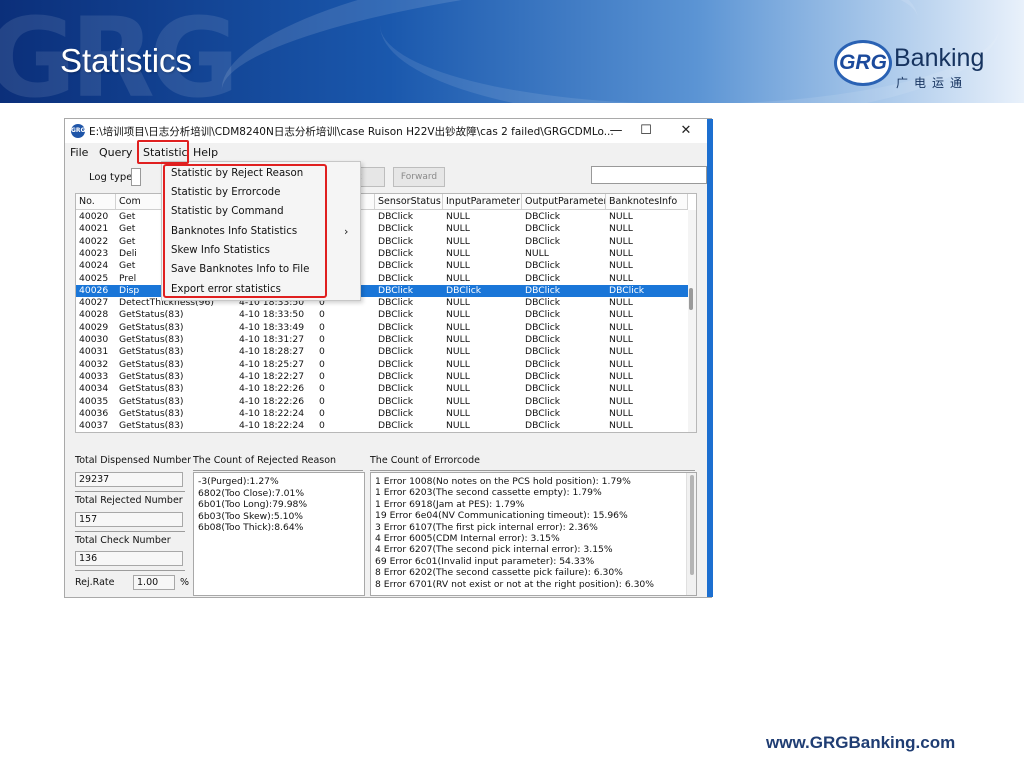 This screenshot has height=767, width=1024. Describe the element at coordinates (94, 376) in the screenshot. I see `cell-no: 40033` at that location.